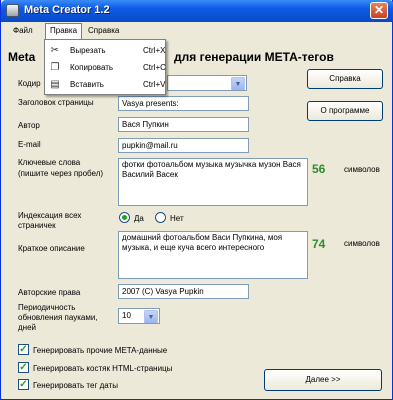 This screenshot has height=400, width=393. Describe the element at coordinates (197, 11) in the screenshot. I see `title-bar: Meta Creator 1.2 ✕` at that location.